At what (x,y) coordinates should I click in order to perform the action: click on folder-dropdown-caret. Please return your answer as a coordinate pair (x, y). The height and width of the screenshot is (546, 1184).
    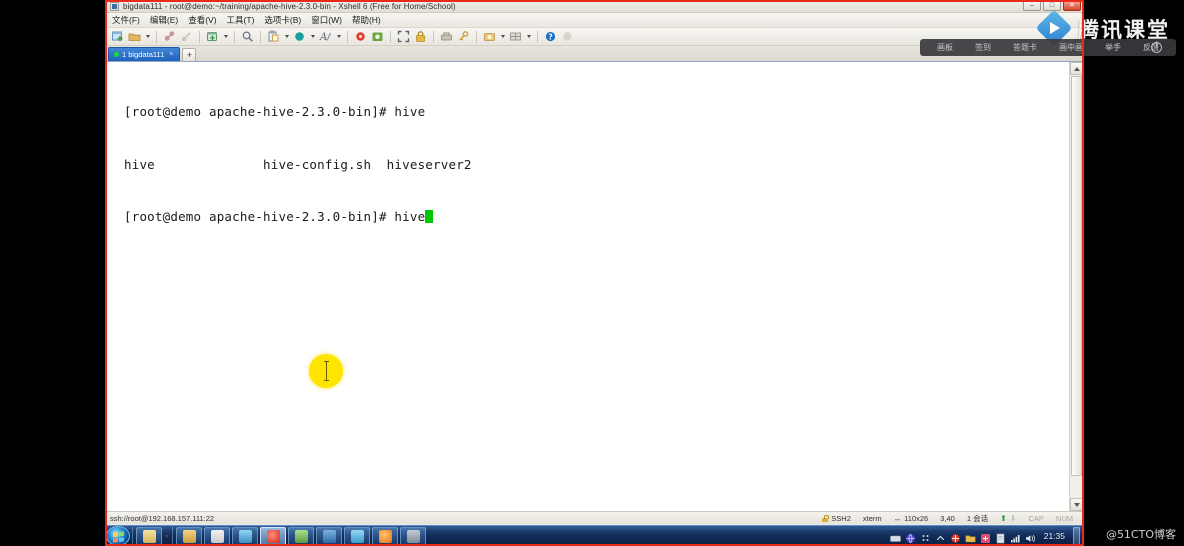
    Looking at the image, I should click on (147, 36).